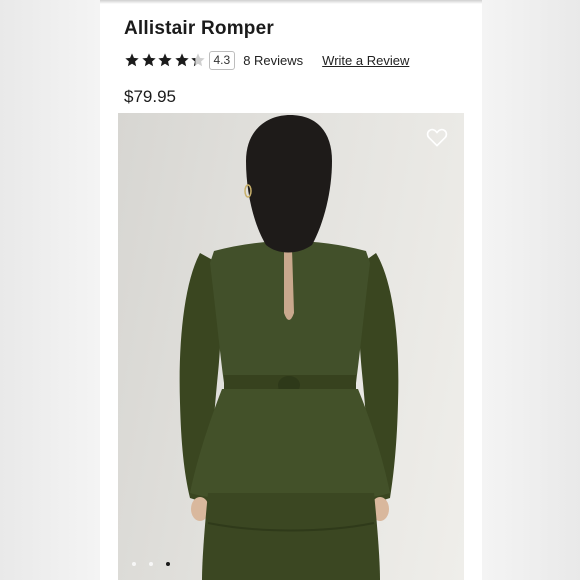  Describe the element at coordinates (437, 137) in the screenshot. I see `heart-outline-icon` at that location.